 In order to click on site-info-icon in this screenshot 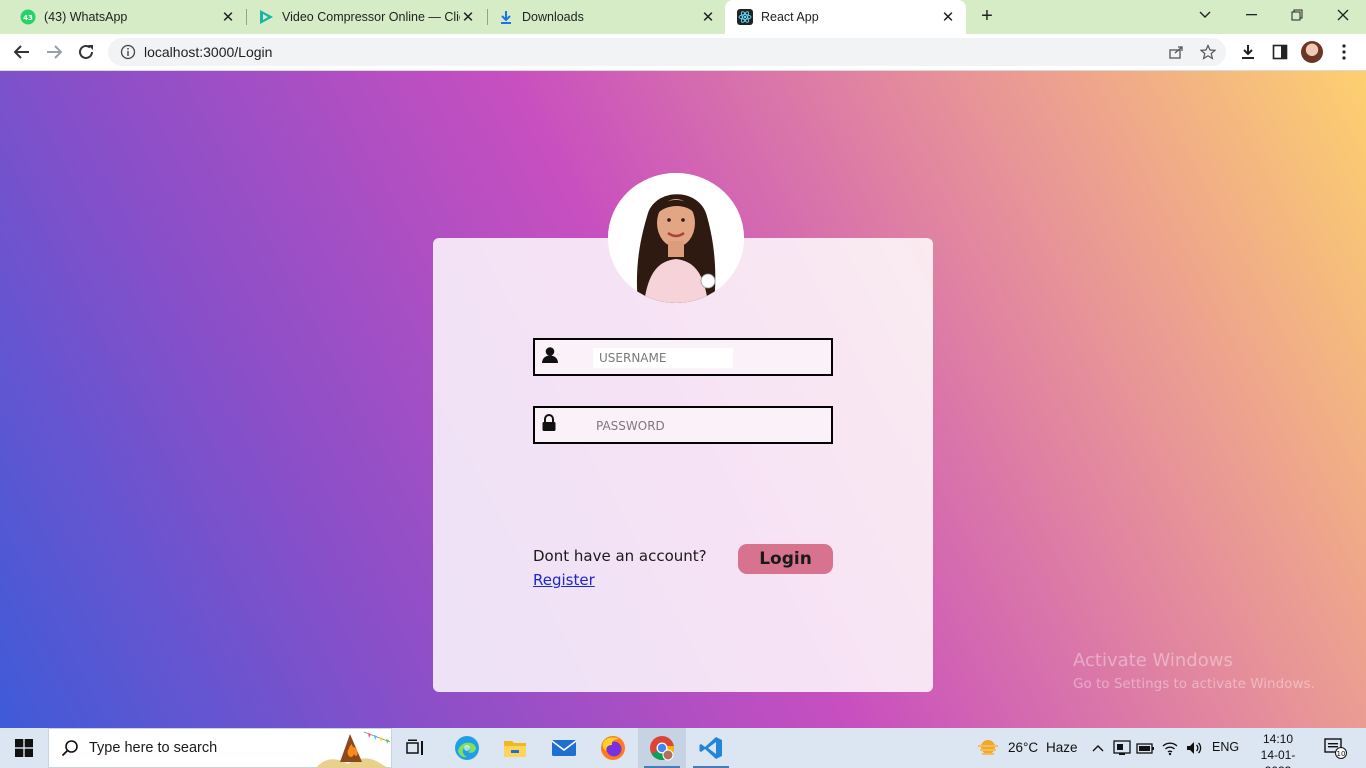, I will do `click(128, 52)`.